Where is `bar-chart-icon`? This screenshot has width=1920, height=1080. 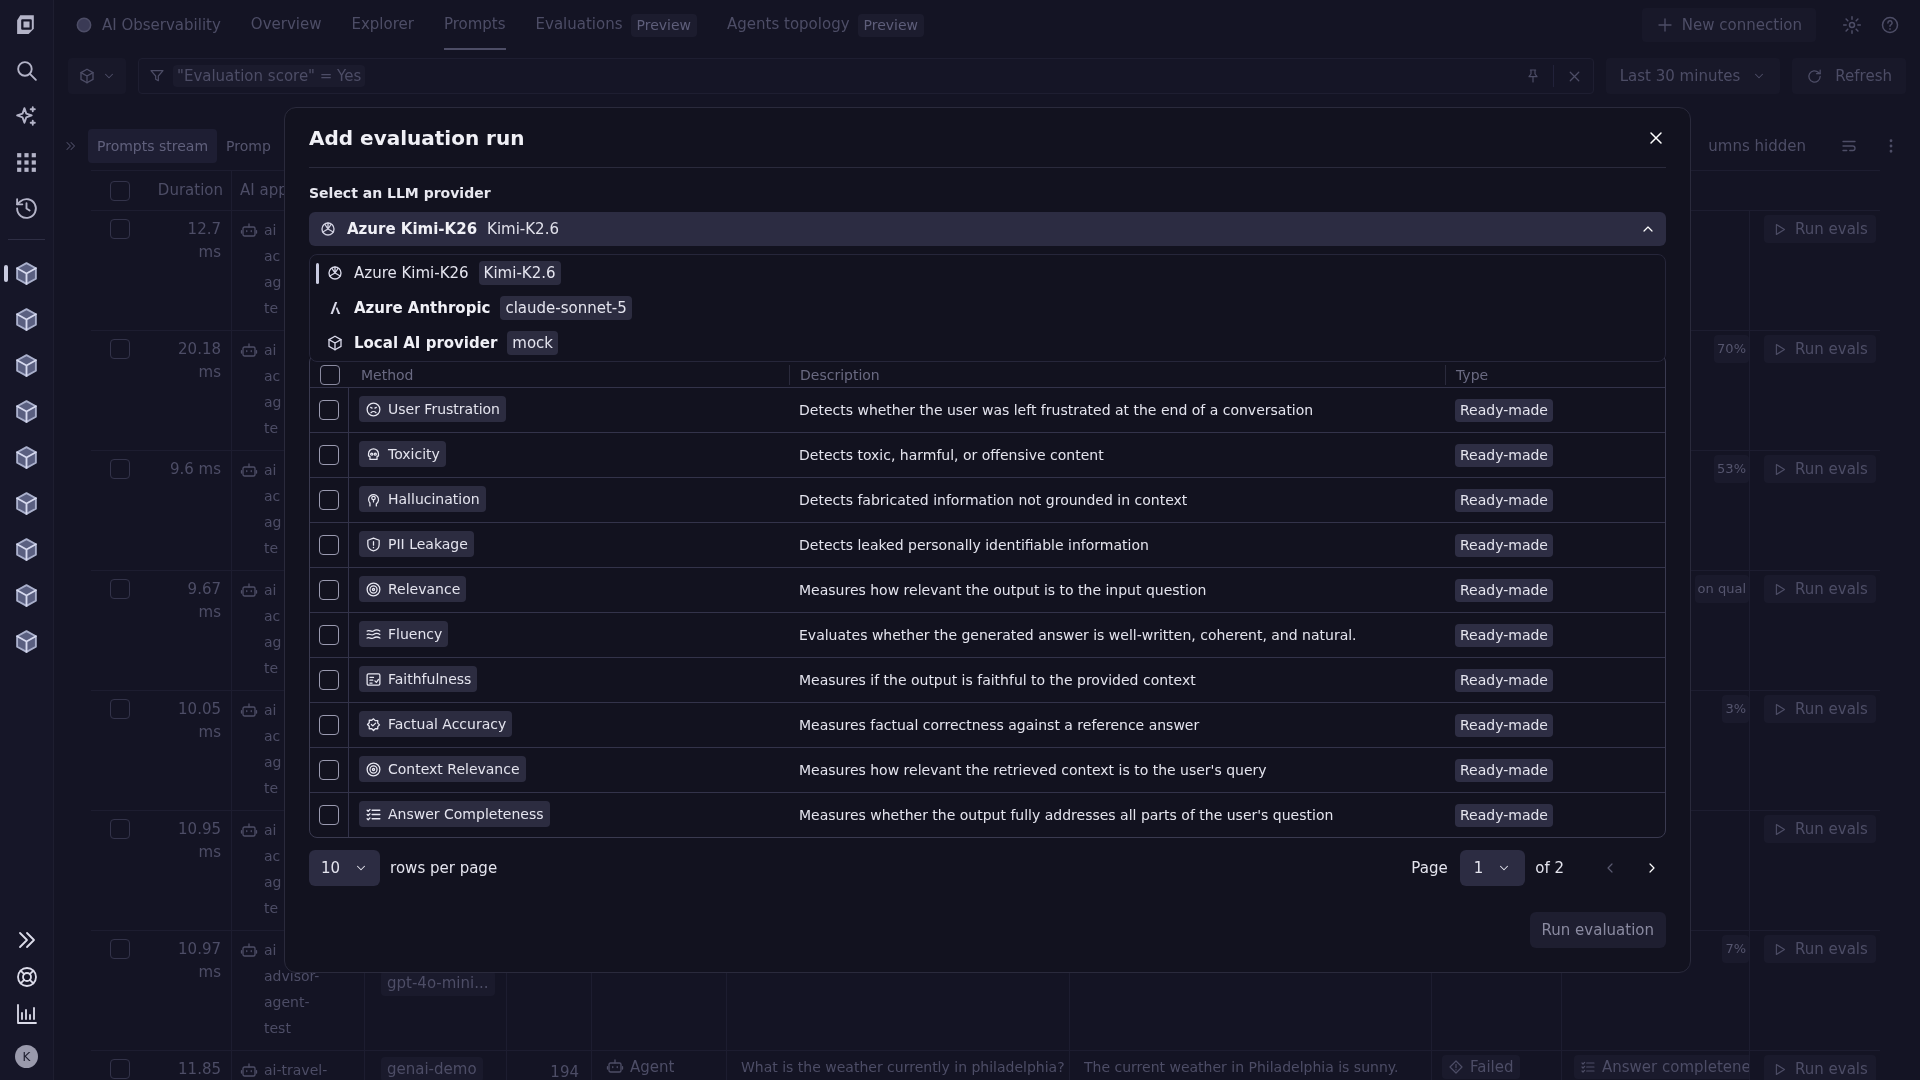 bar-chart-icon is located at coordinates (26, 1014).